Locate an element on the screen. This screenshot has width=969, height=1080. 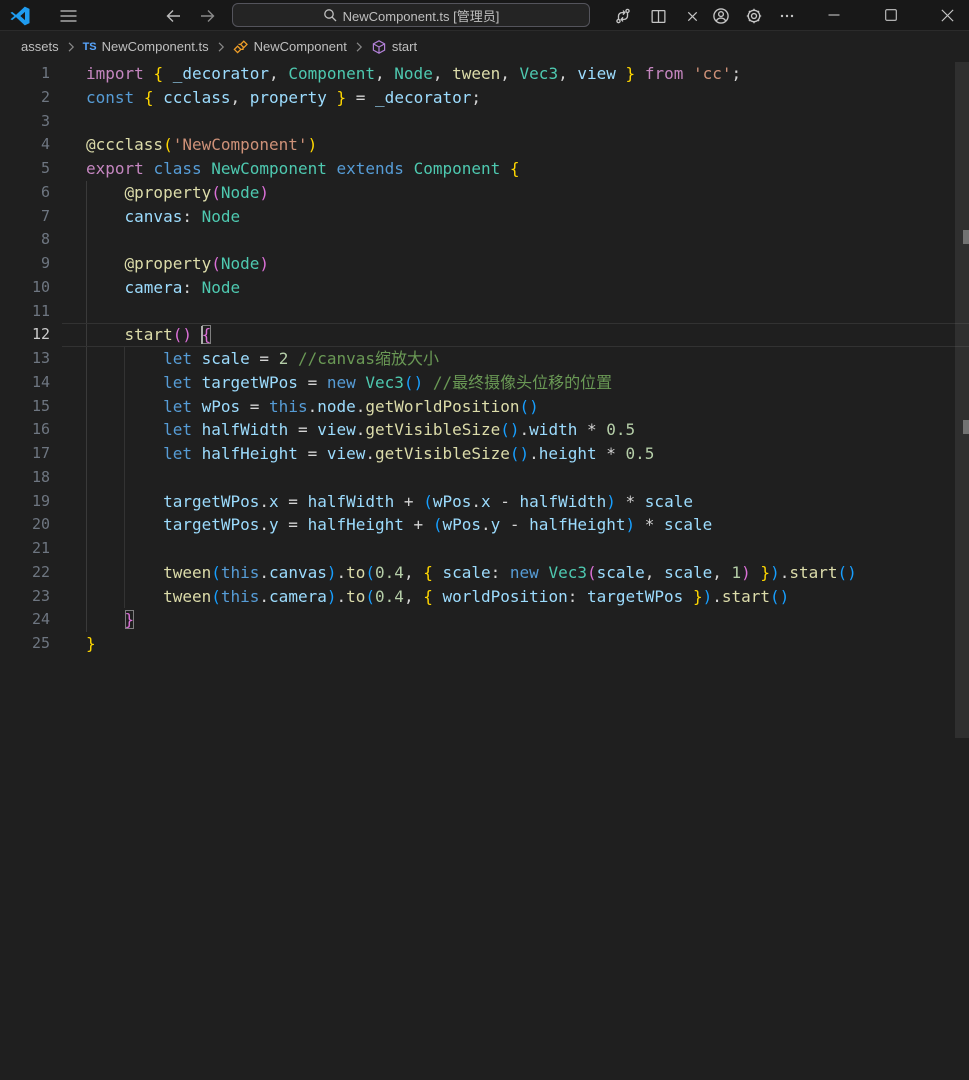
breadcrumb: assets TS NewComponent.ts NewComponent start is located at coordinates (484, 46).